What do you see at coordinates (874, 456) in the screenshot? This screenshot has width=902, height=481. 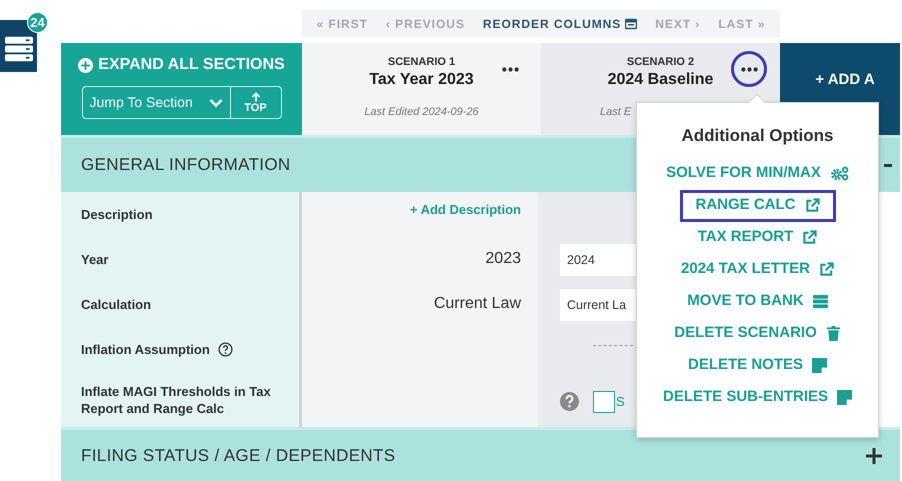 I see `plus-icon` at bounding box center [874, 456].